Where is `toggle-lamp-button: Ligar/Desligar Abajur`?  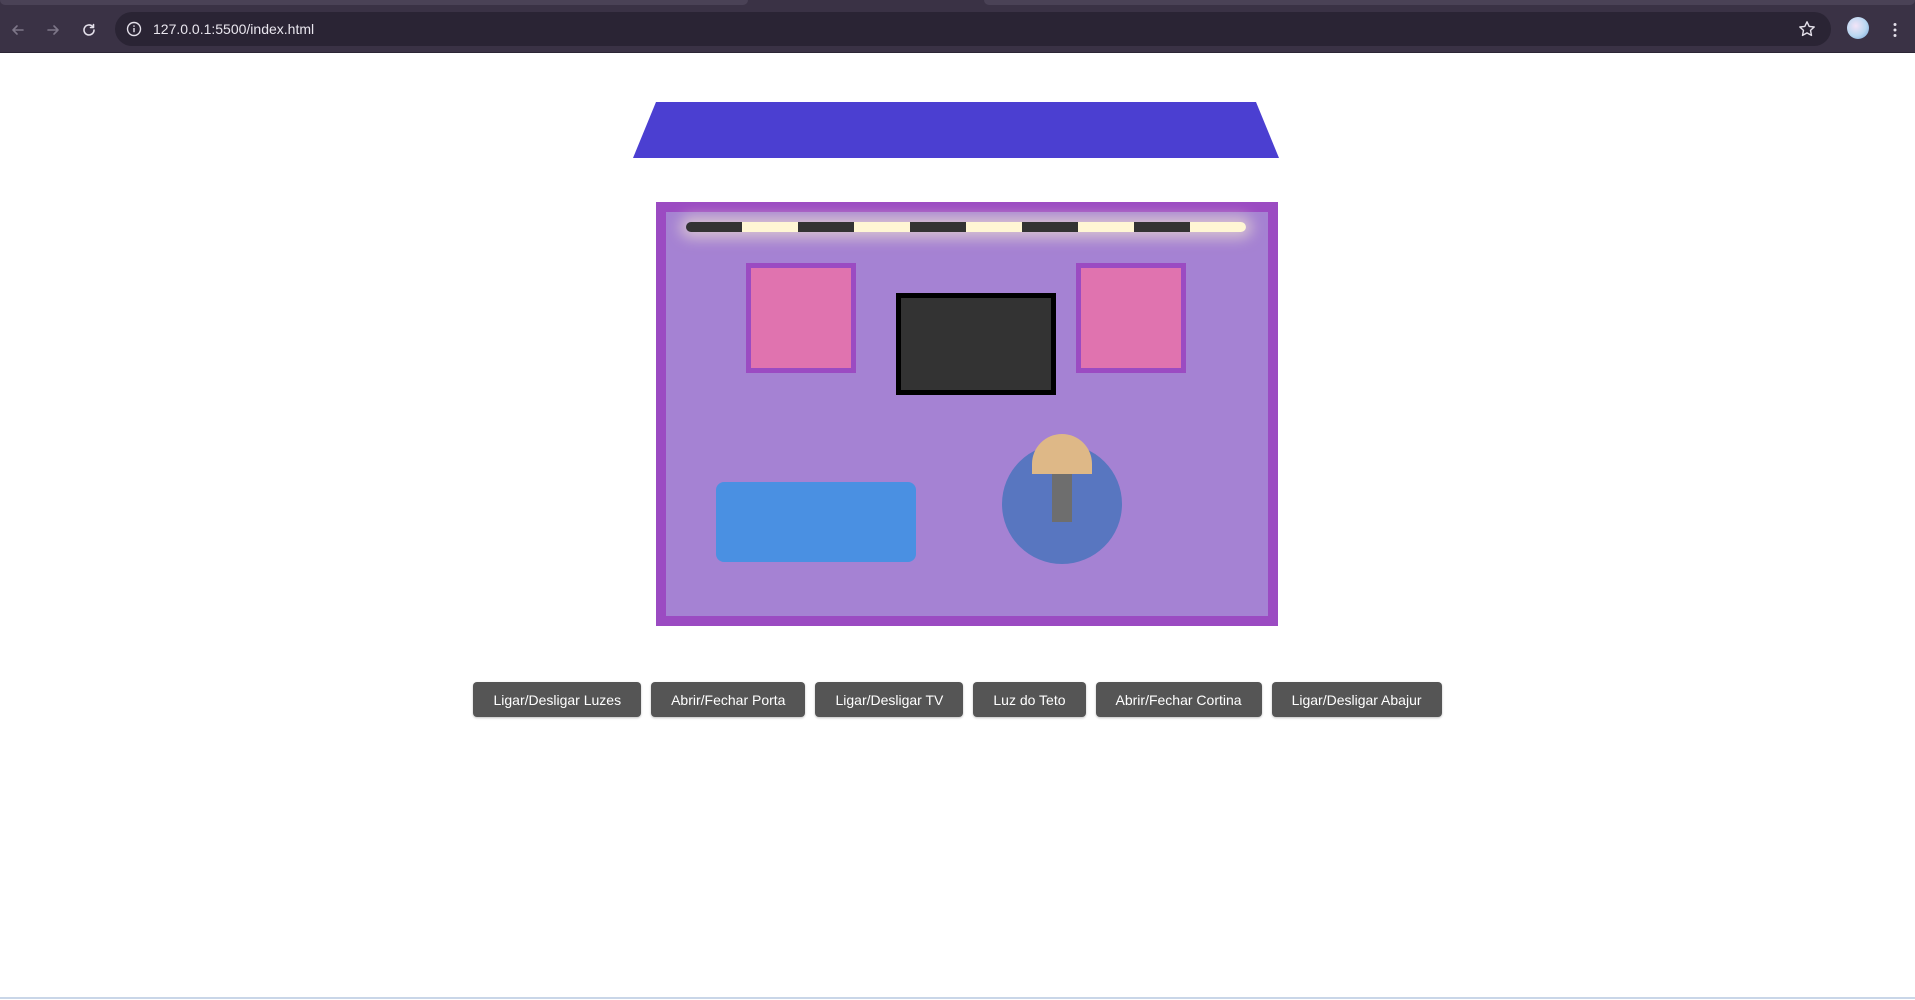
toggle-lamp-button: Ligar/Desligar Abajur is located at coordinates (1356, 699).